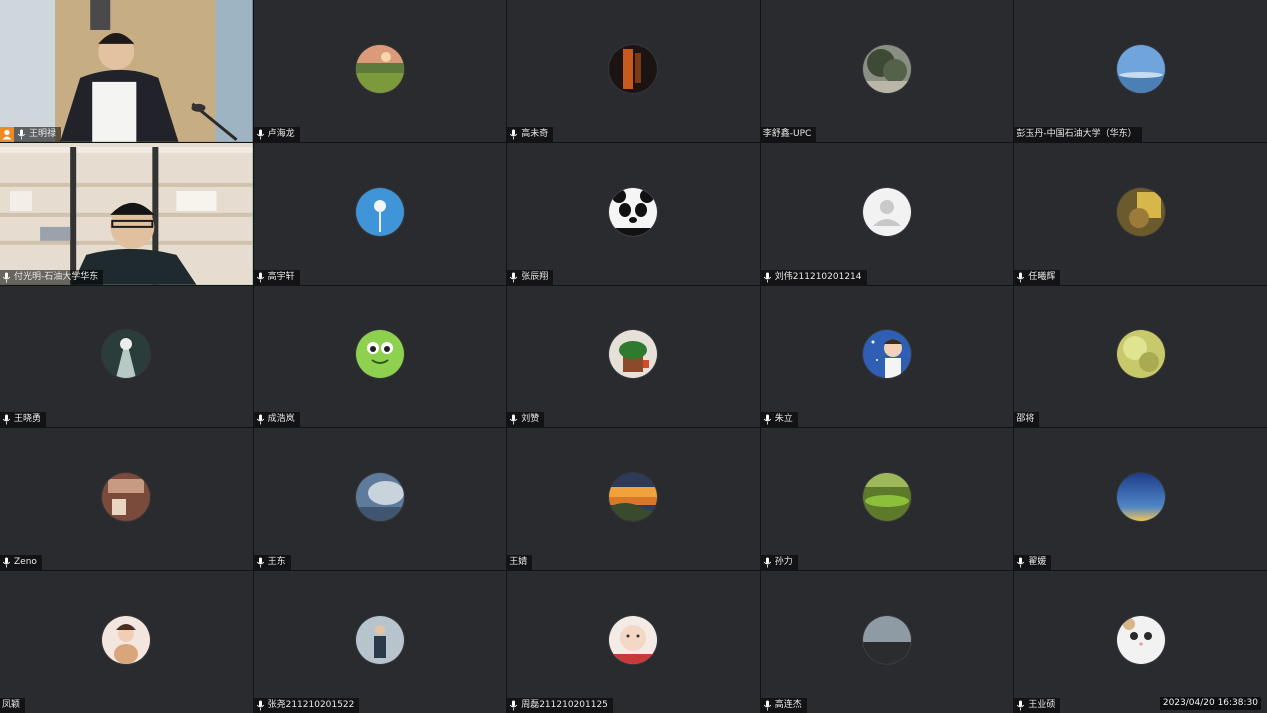  I want to click on participant-tile: 任曦辉, so click(1140, 213).